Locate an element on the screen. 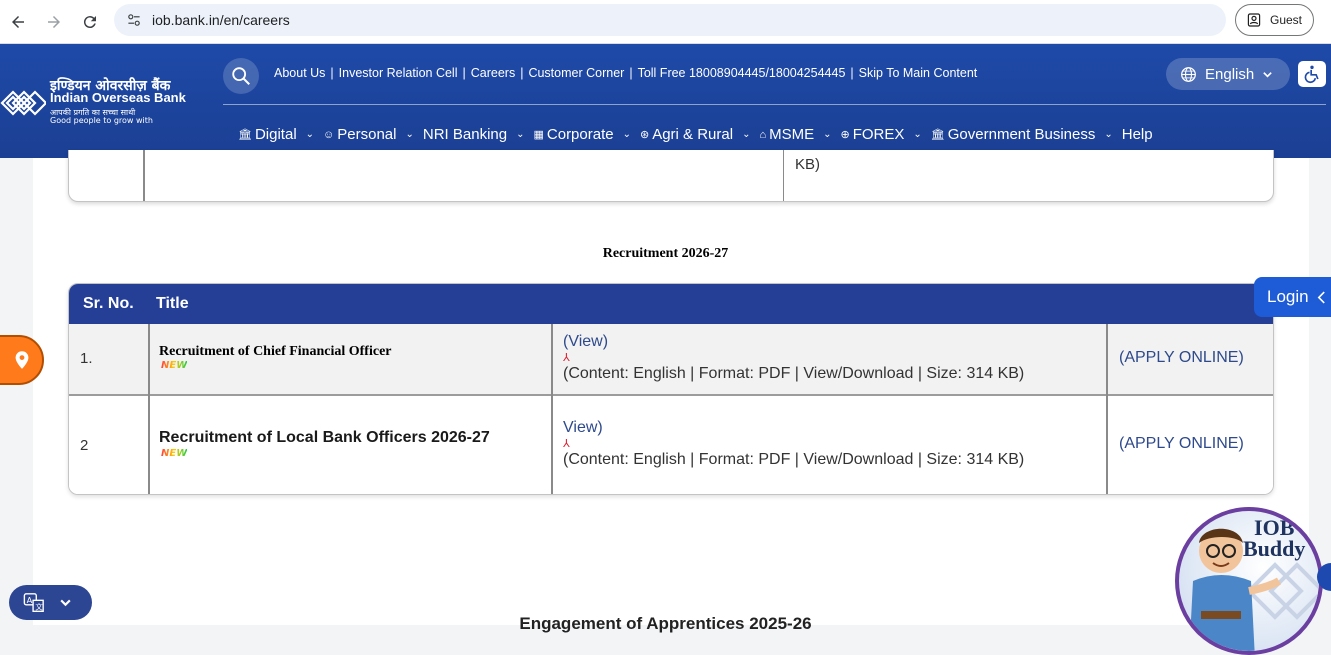  language-label: English is located at coordinates (1230, 74).